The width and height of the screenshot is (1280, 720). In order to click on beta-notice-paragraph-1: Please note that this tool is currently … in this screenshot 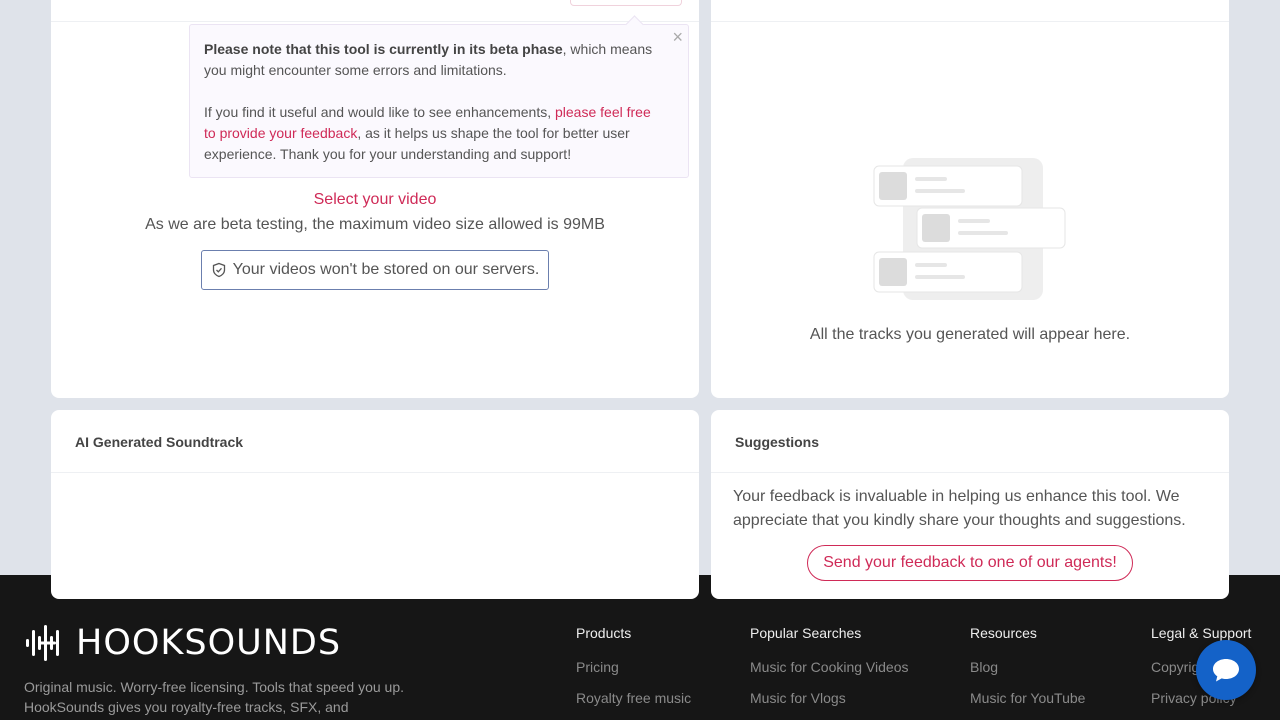, I will do `click(431, 60)`.